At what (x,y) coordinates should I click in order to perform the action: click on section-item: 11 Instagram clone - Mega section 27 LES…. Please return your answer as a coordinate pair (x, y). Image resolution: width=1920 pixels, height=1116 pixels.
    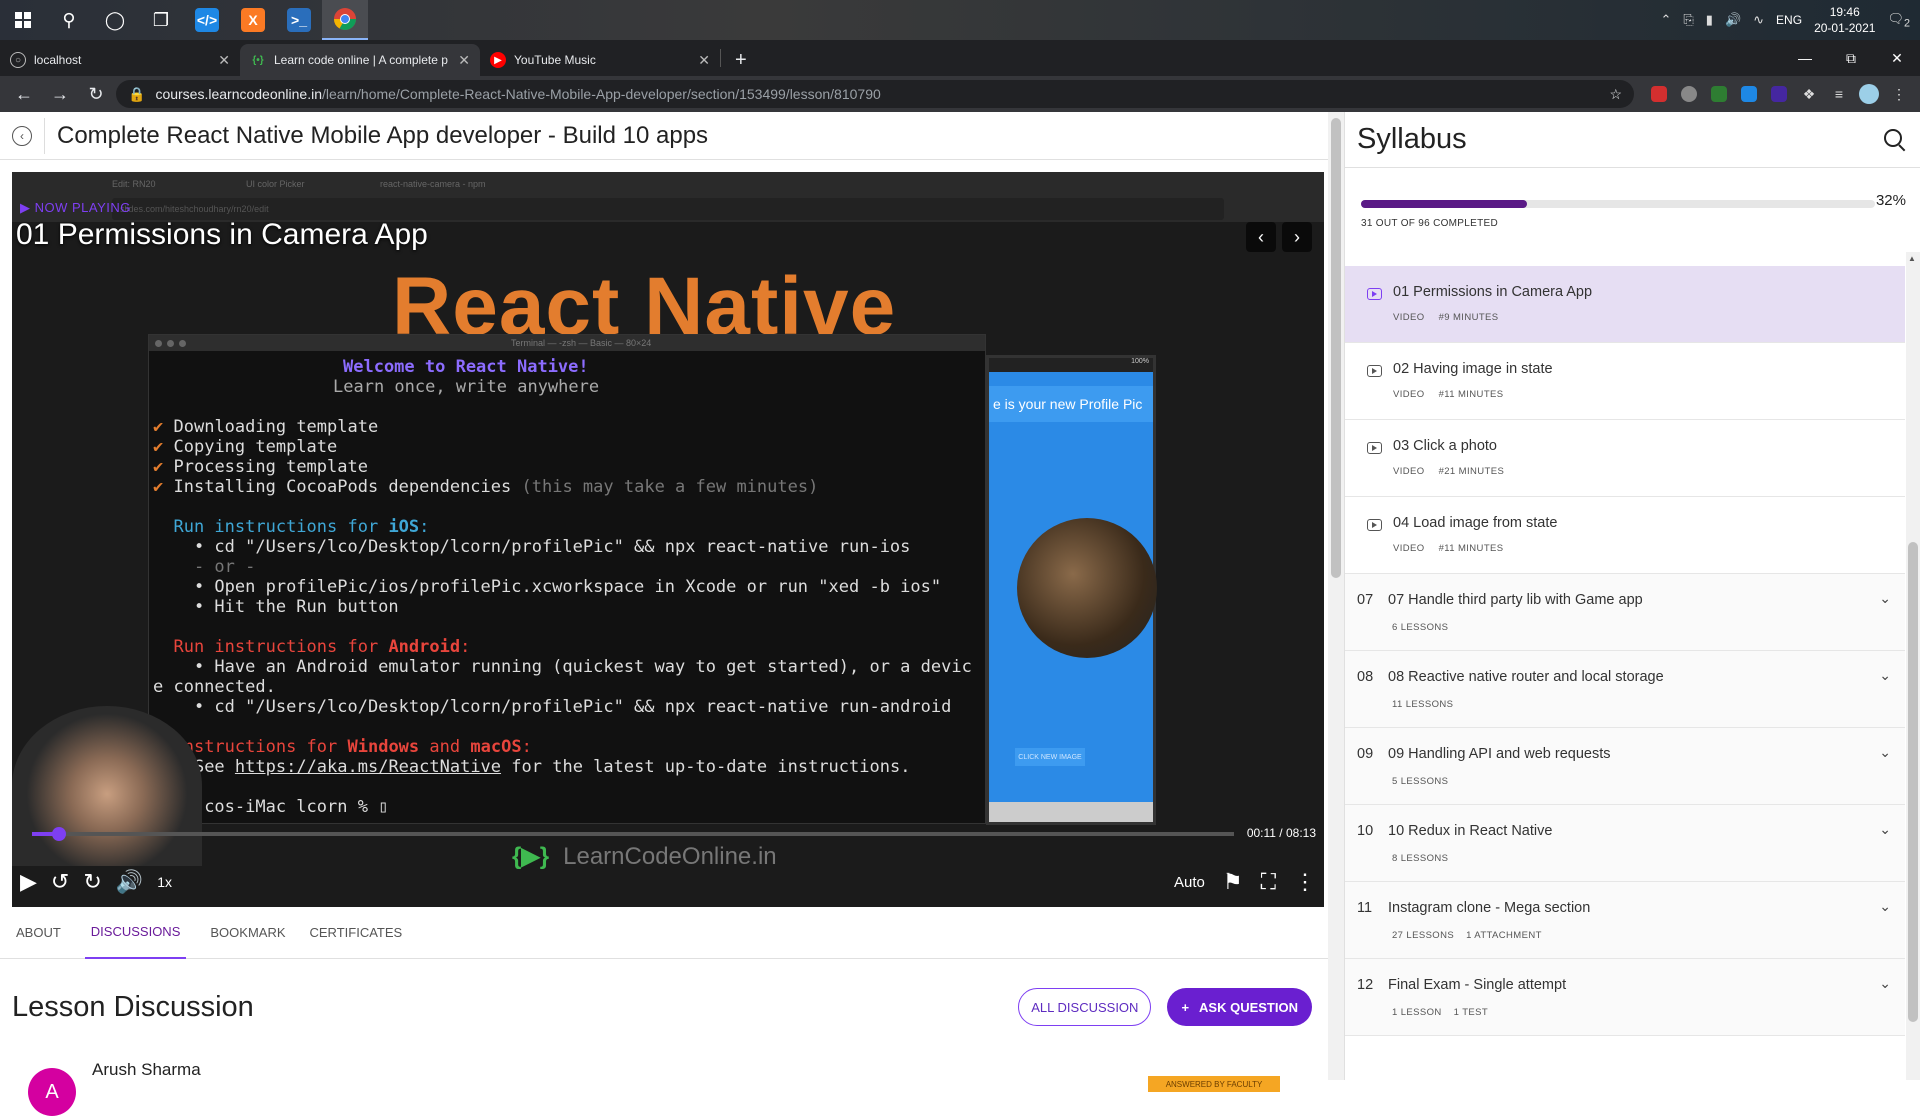
    Looking at the image, I should click on (1625, 920).